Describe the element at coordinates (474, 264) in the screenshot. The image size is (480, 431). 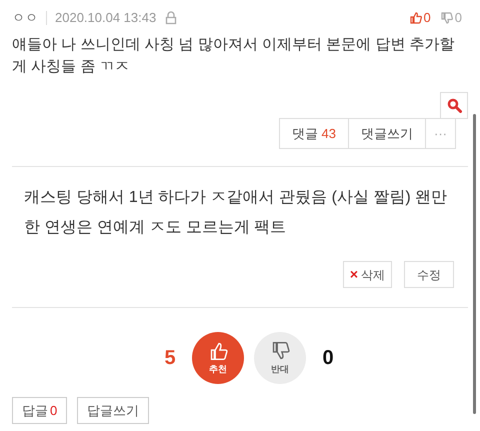
I see `scrollbar` at that location.